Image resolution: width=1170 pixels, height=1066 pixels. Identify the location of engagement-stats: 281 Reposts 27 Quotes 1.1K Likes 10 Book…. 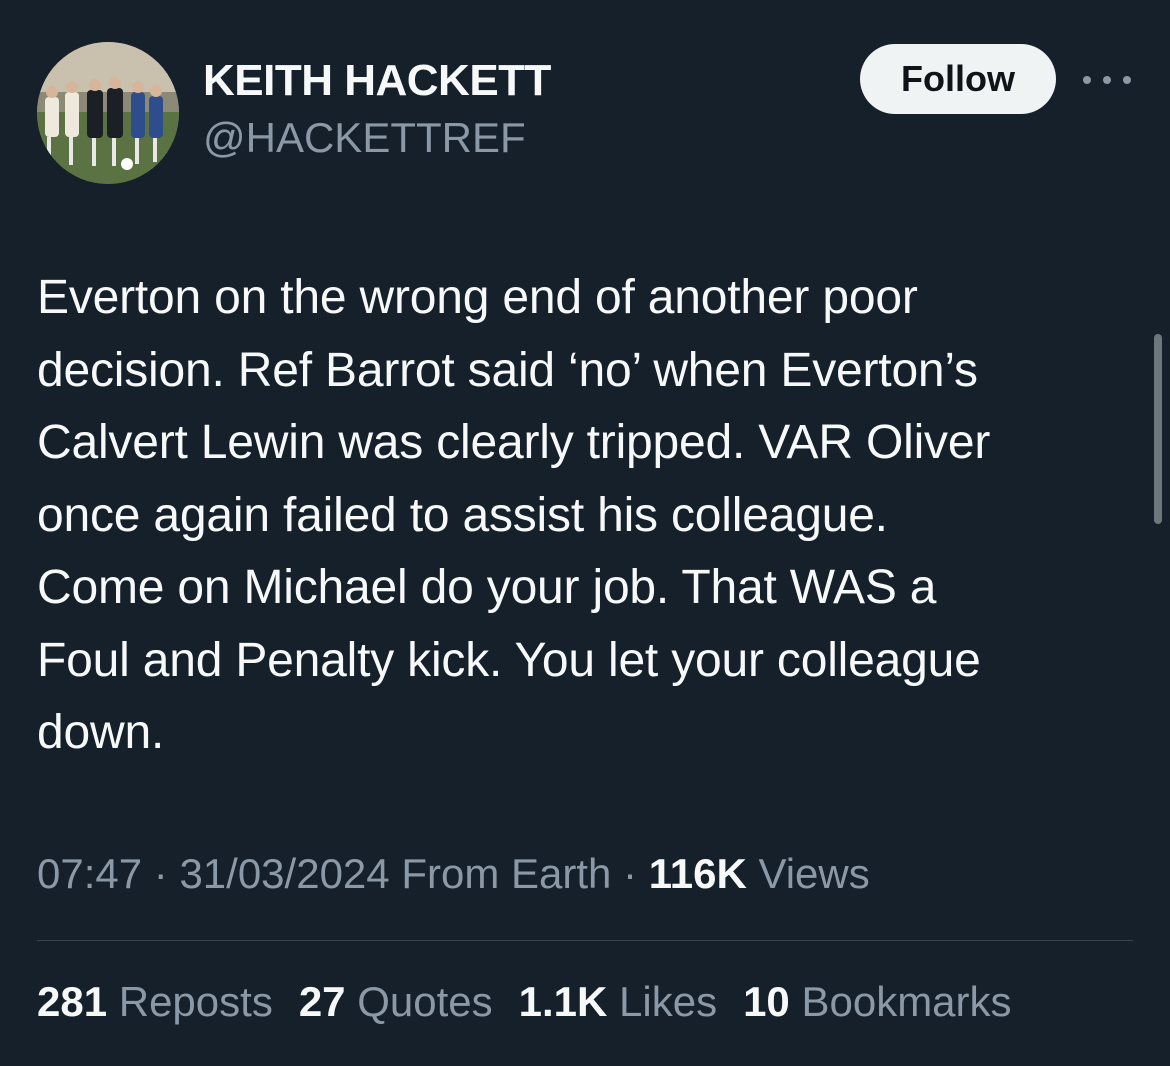
(524, 1002).